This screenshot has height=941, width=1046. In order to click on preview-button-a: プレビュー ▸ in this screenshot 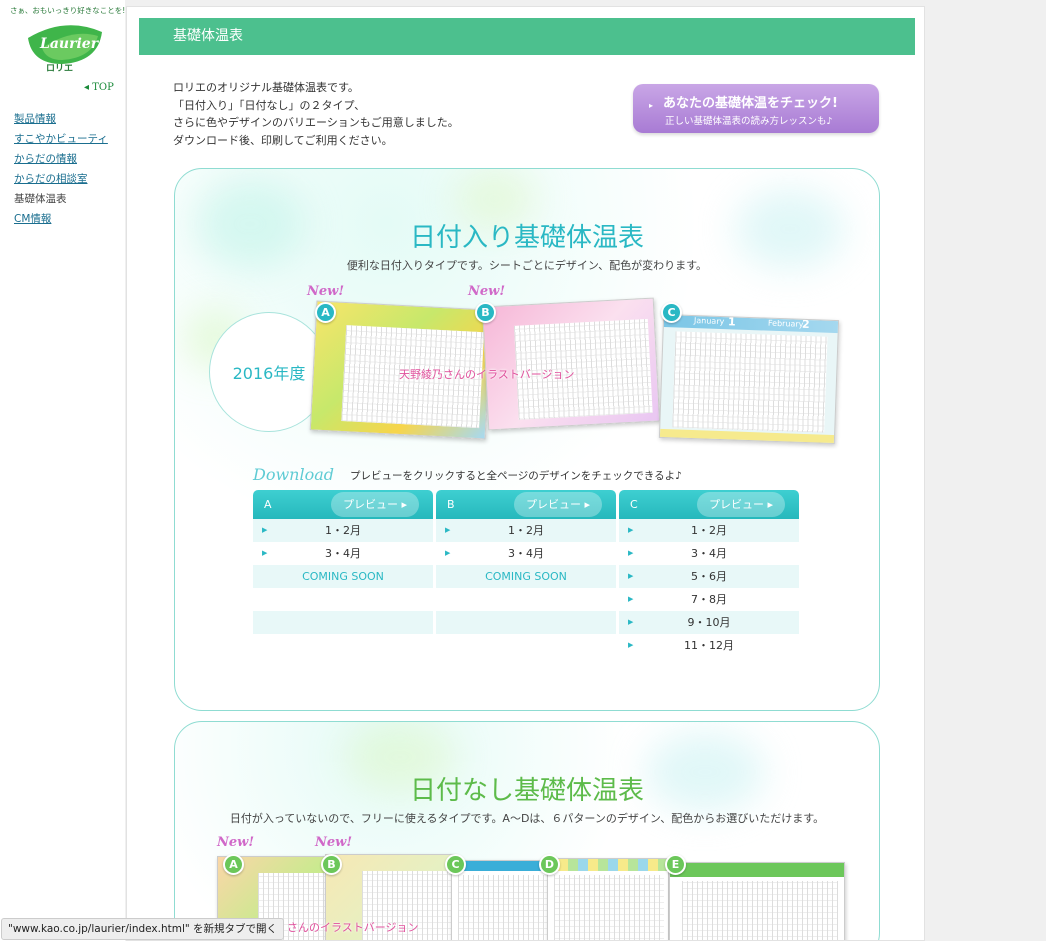, I will do `click(375, 504)`.